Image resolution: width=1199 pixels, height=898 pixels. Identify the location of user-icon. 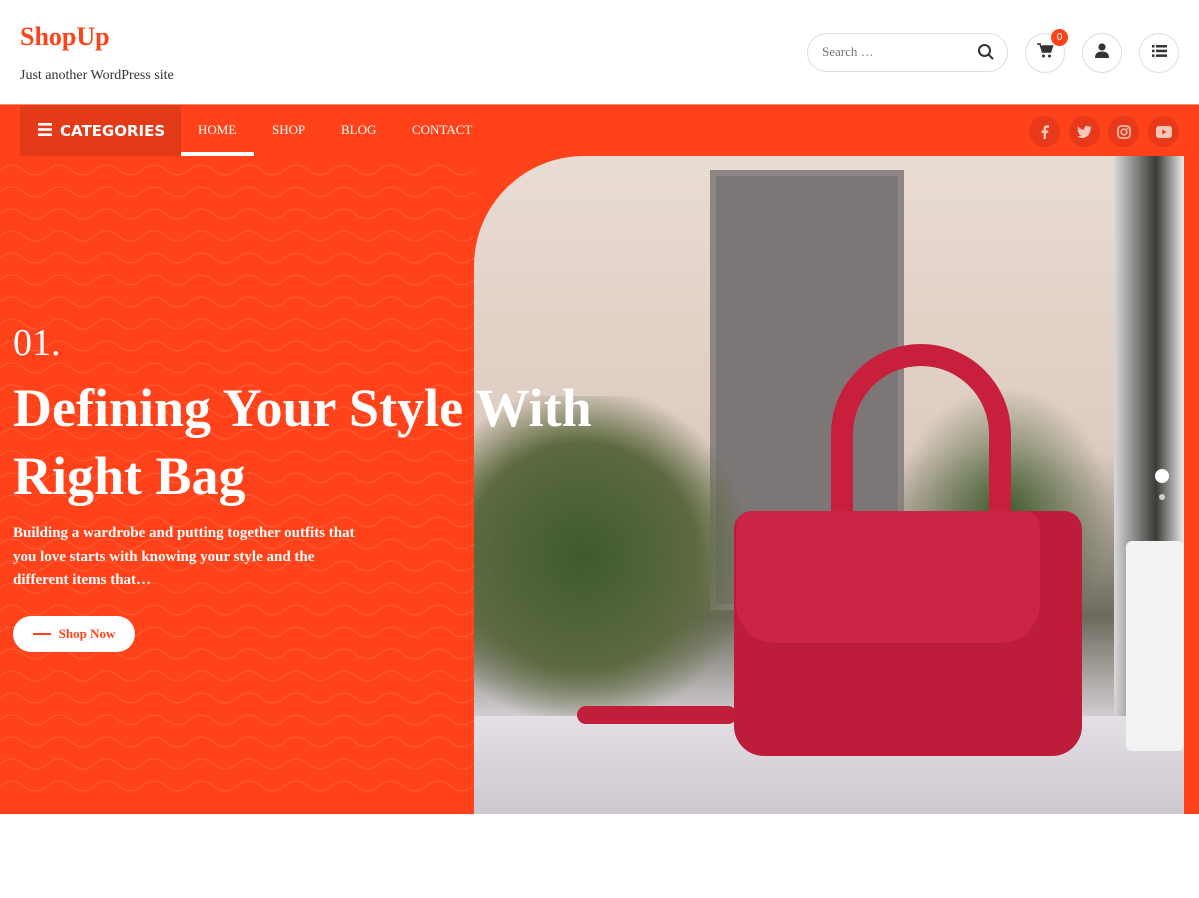
(1102, 53).